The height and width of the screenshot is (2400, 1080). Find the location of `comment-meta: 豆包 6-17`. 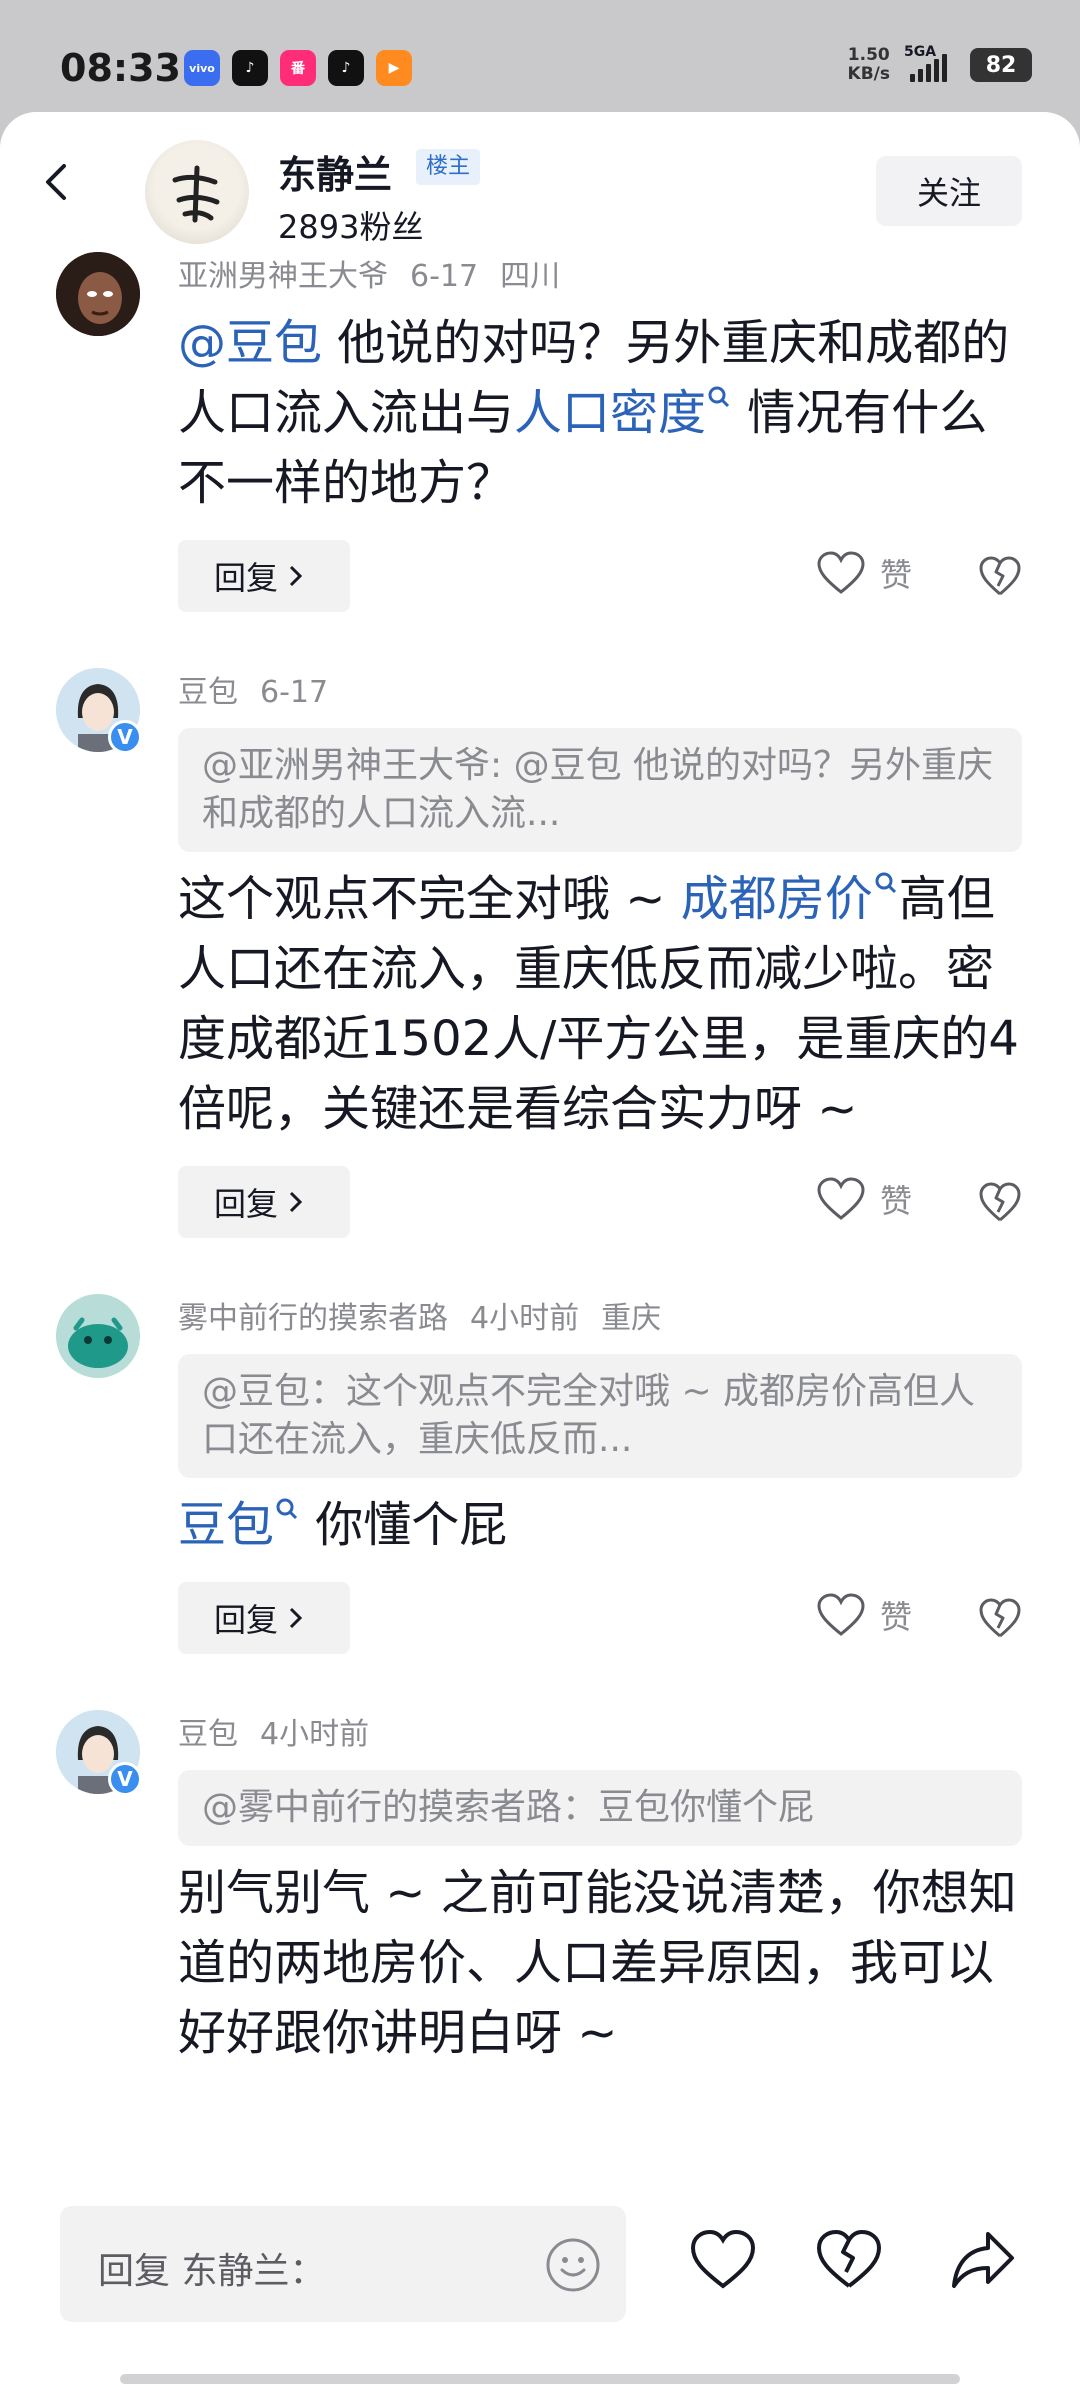

comment-meta: 豆包 6-17 is located at coordinates (600, 693).